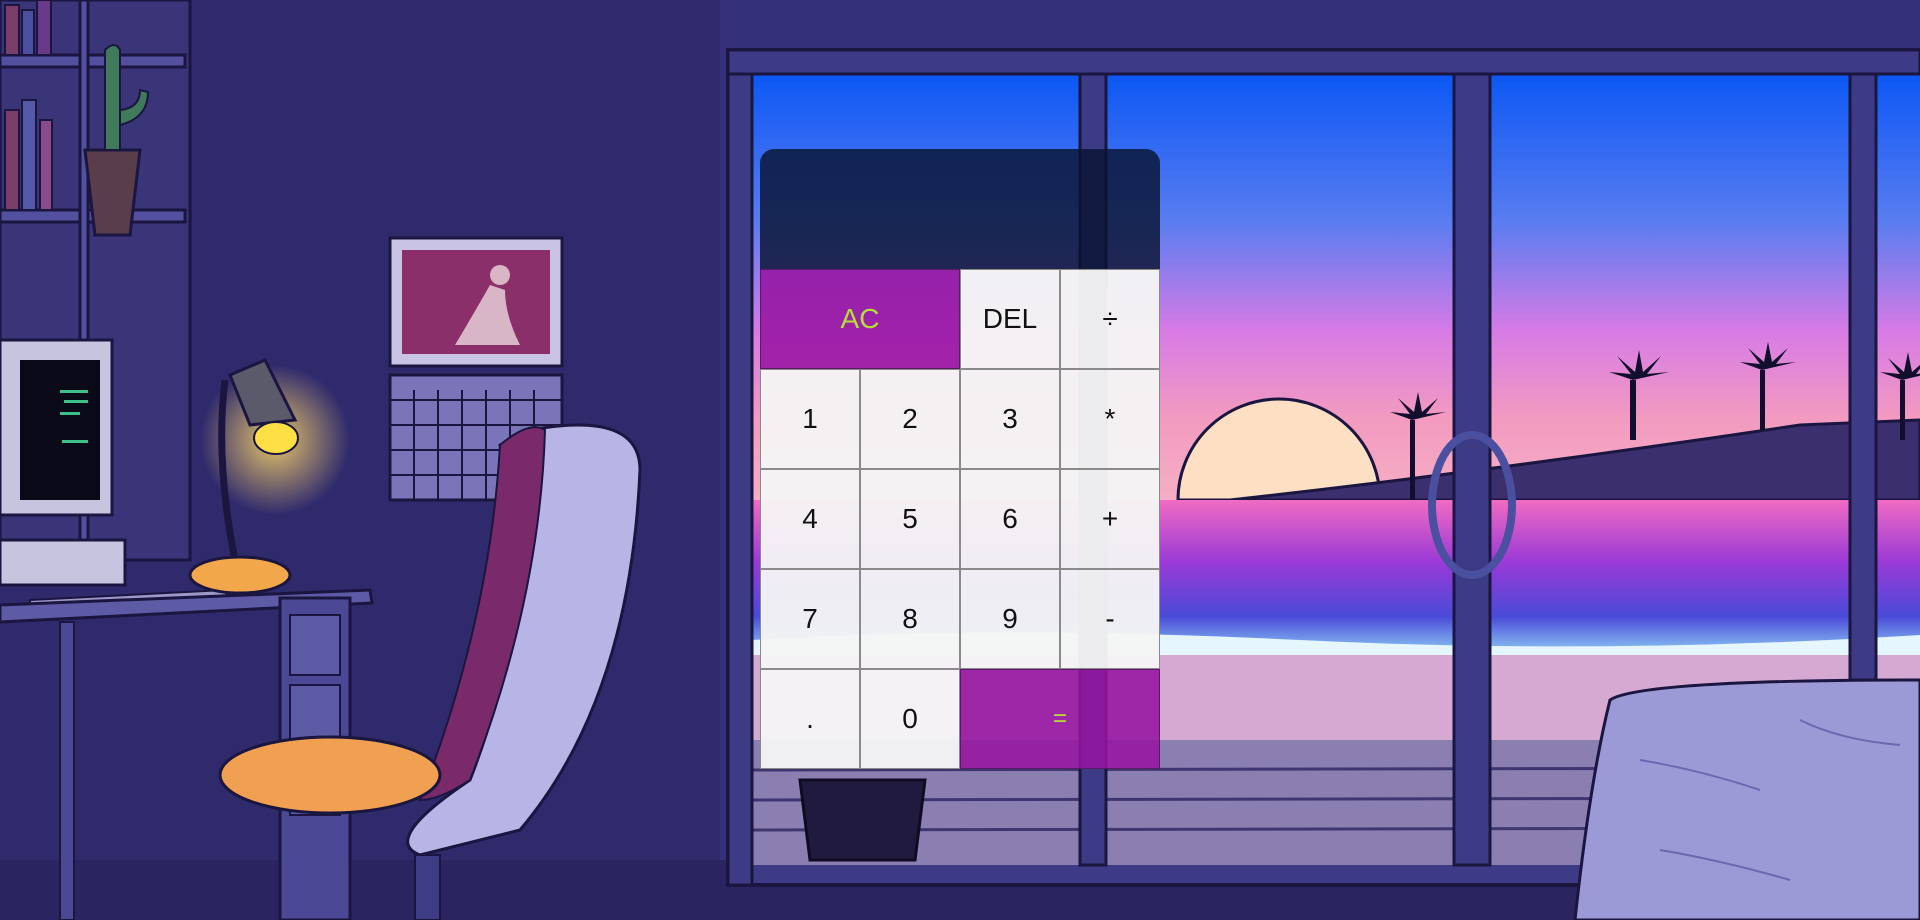 The height and width of the screenshot is (920, 1920). What do you see at coordinates (810, 419) in the screenshot?
I see `digit-1-button: 1` at bounding box center [810, 419].